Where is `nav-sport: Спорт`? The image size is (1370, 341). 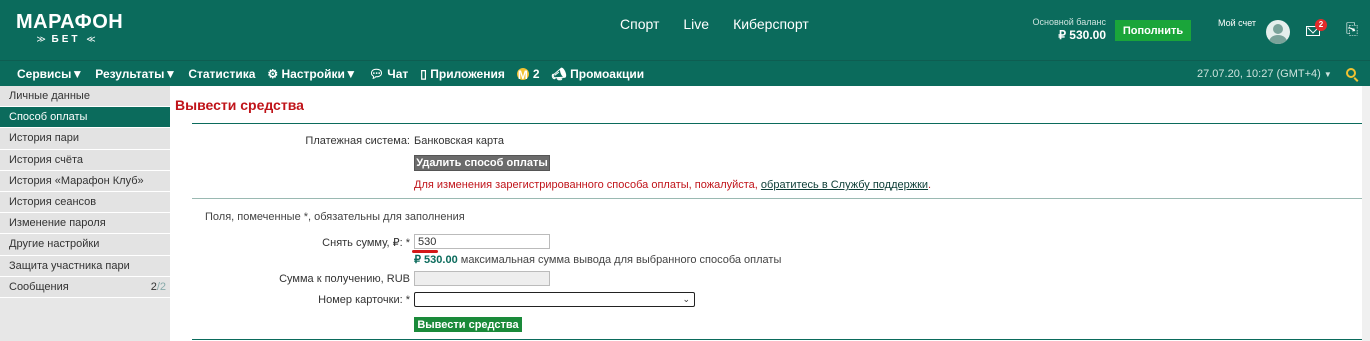
nav-sport: Спорт is located at coordinates (639, 24).